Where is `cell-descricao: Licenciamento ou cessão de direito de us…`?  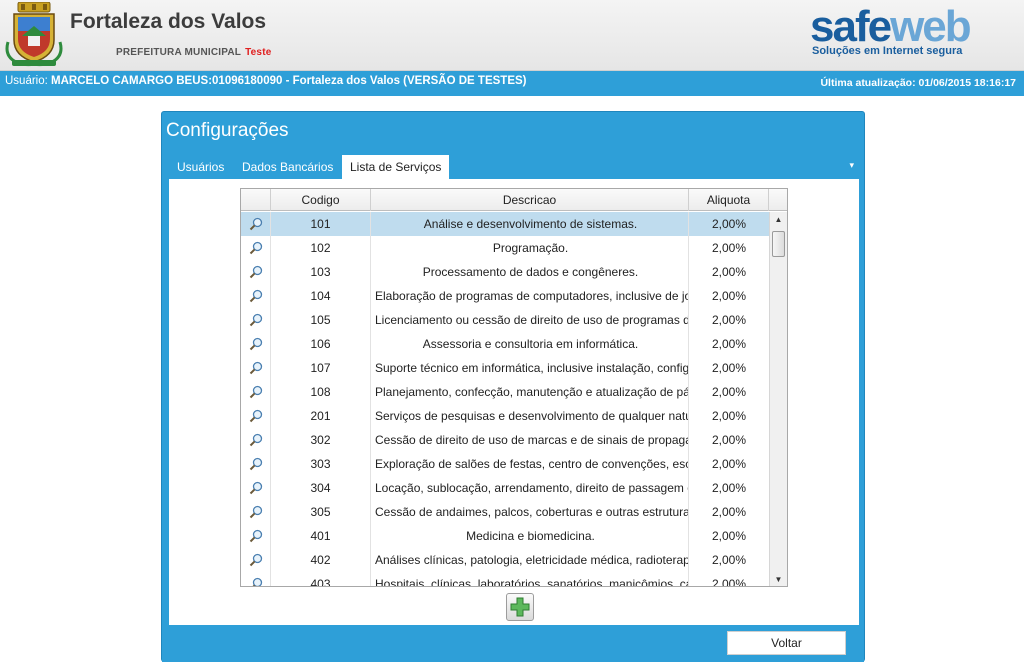 cell-descricao: Licenciamento ou cessão de direito de us… is located at coordinates (530, 320).